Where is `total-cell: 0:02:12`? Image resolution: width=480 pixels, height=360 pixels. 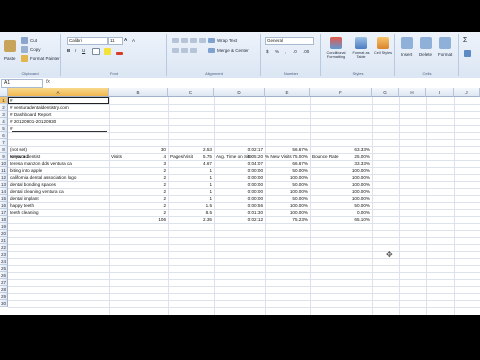 total-cell: 0:02:12 is located at coordinates (239, 219).